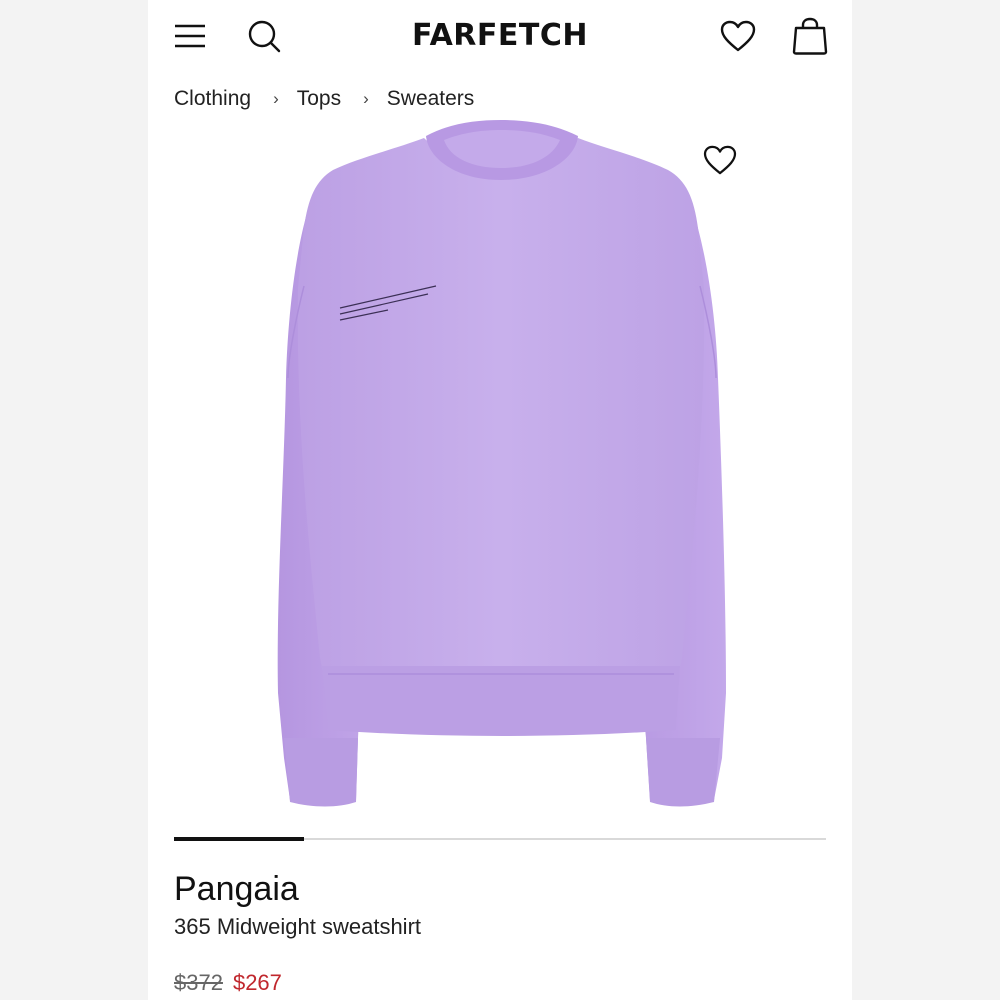 The image size is (1000, 1000). I want to click on original-price: $372, so click(198, 982).